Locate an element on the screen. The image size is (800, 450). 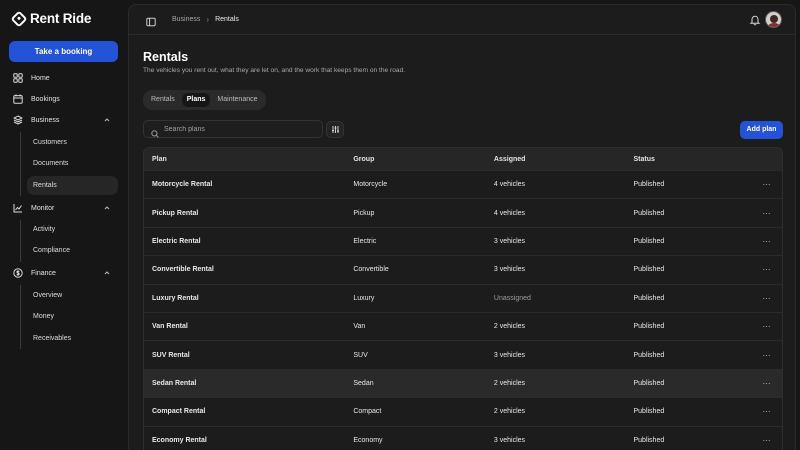
group-cell: SUV is located at coordinates (360, 355).